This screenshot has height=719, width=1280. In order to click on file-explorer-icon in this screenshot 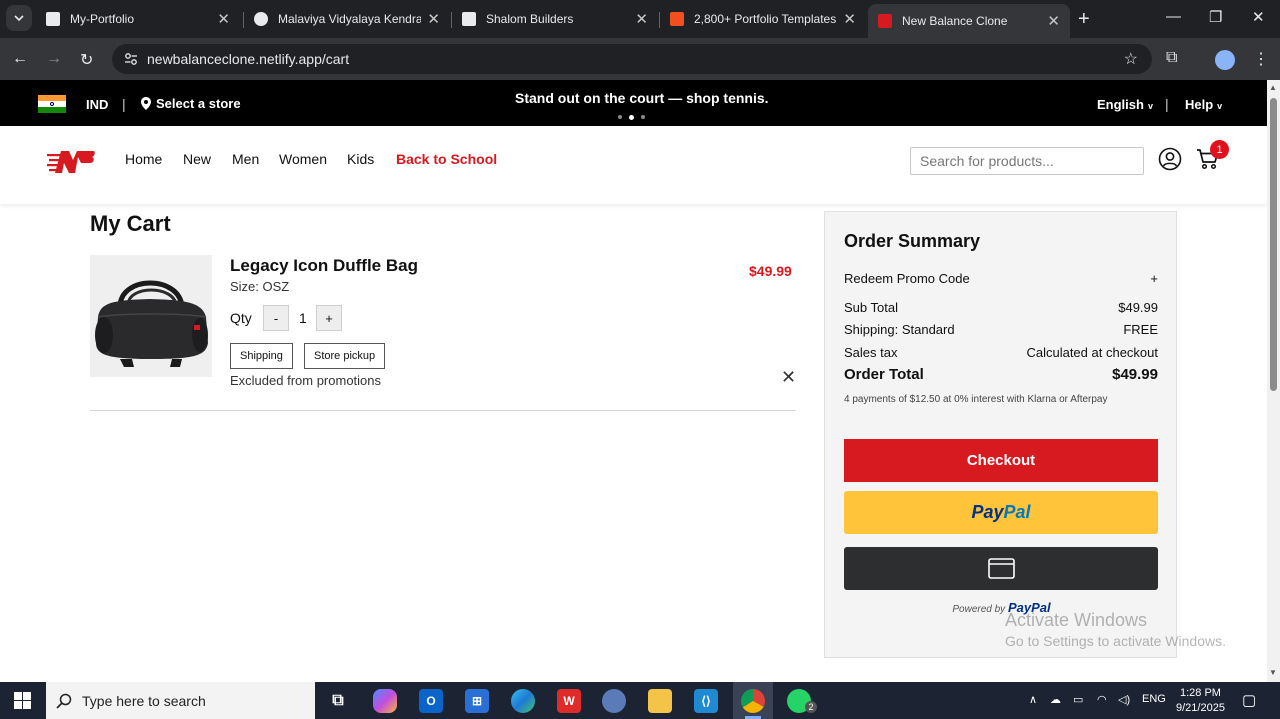, I will do `click(660, 701)`.